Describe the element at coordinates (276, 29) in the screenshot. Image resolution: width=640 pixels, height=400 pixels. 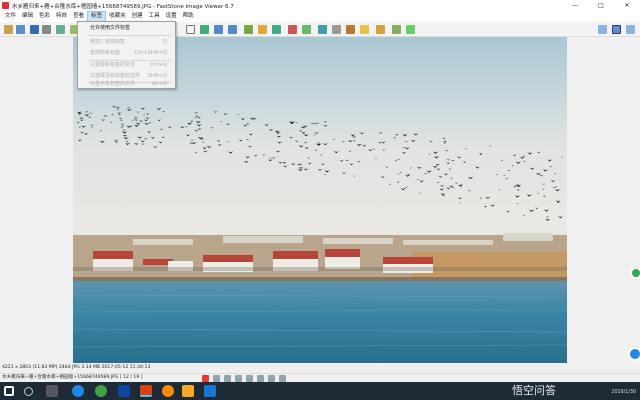
I see `color-icon` at that location.